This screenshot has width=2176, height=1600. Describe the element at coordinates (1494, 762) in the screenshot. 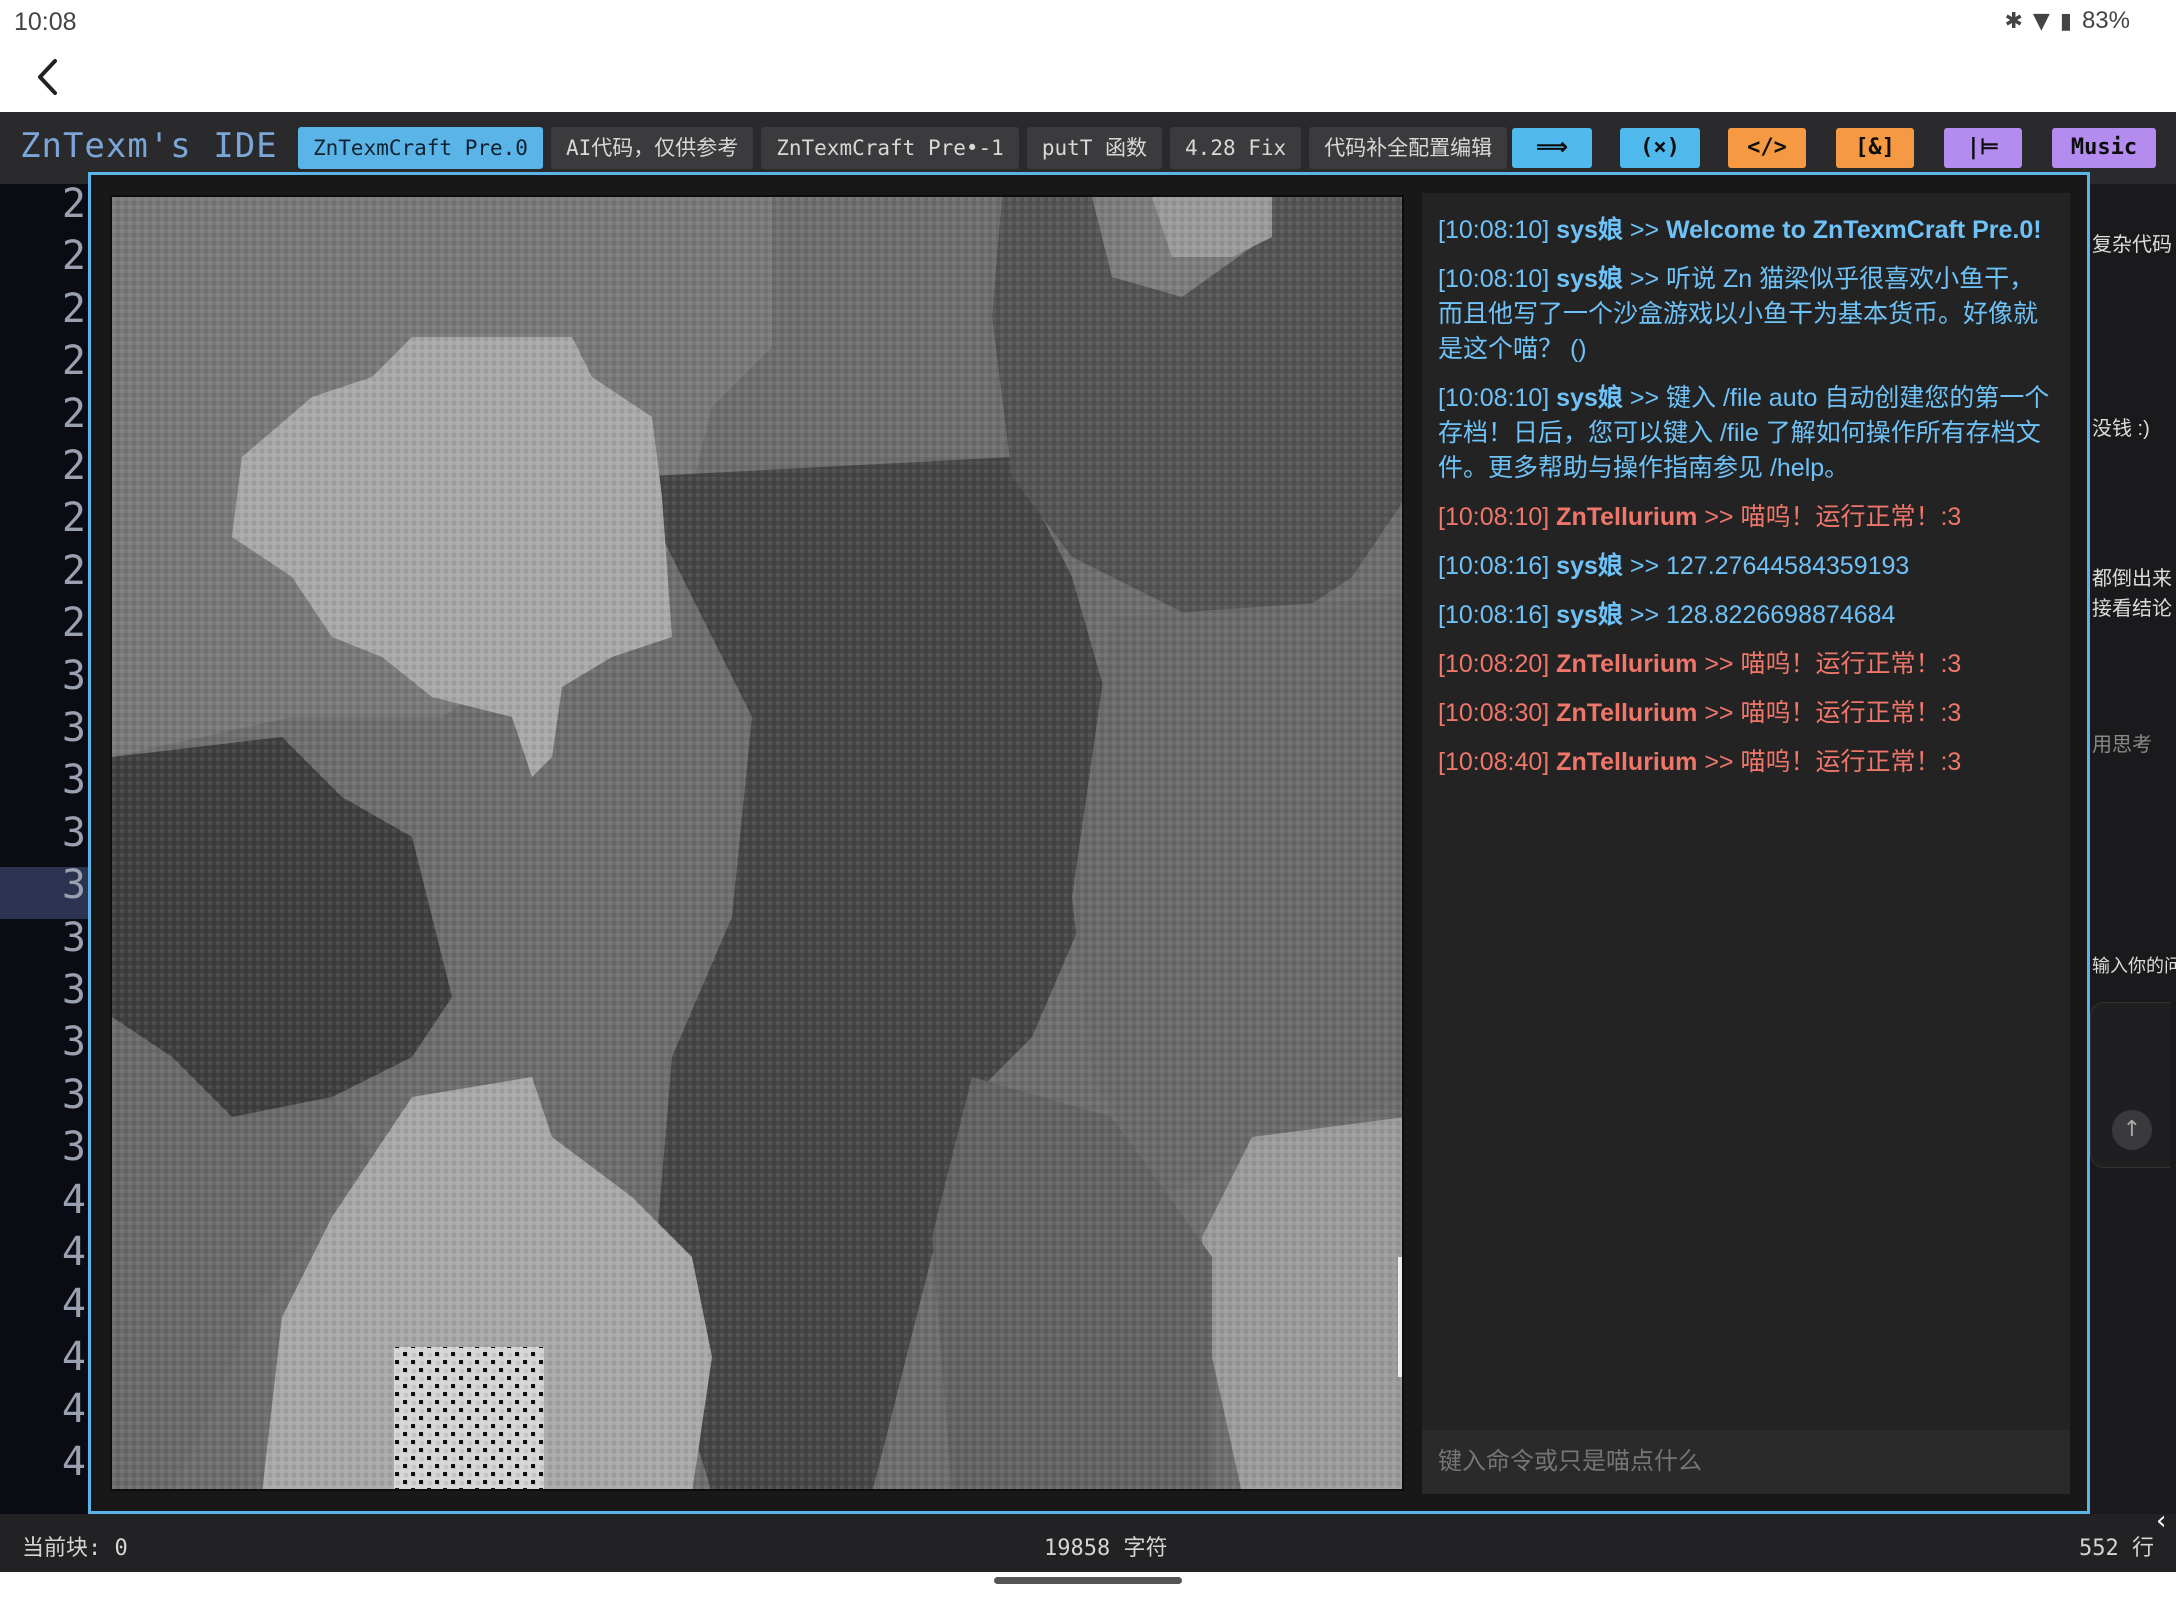

I see `chat-message-time: [10:08:40]` at that location.